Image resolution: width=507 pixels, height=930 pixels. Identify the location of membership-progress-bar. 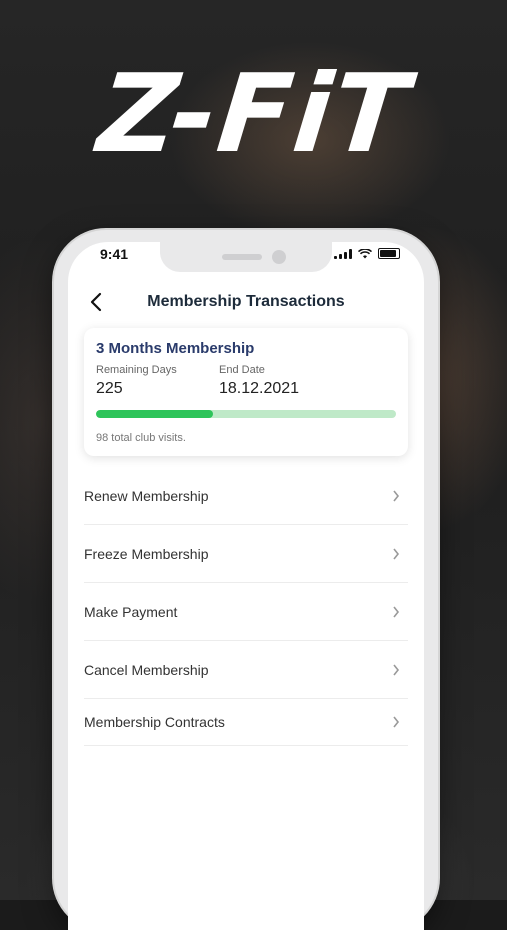
(246, 414).